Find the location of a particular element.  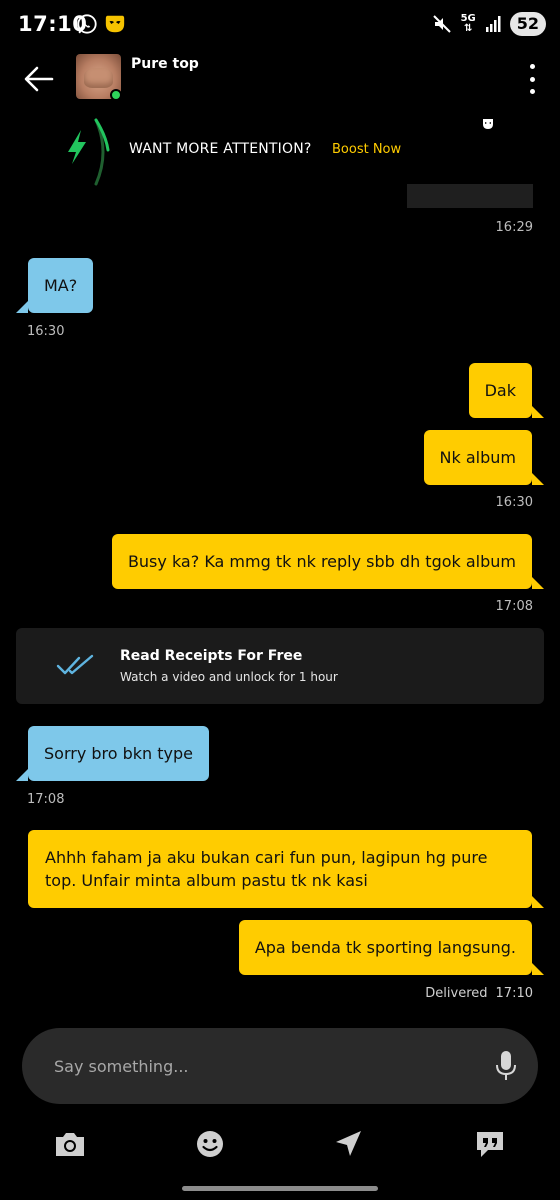

delivery-status: Delivered 17:10 is located at coordinates (479, 993).